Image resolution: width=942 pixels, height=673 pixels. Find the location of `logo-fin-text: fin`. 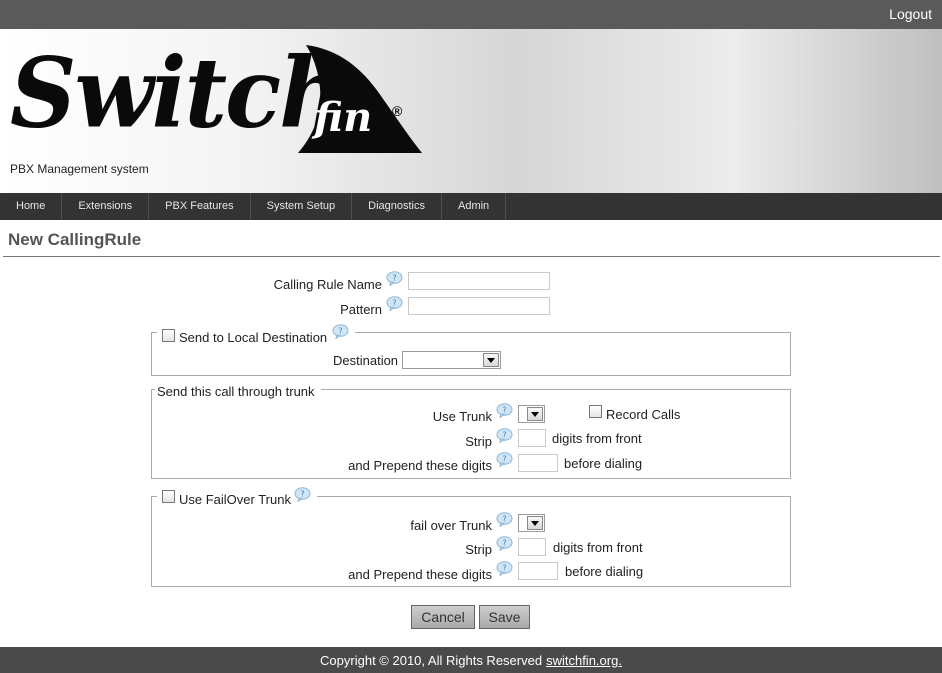

logo-fin-text: fin is located at coordinates (341, 117).